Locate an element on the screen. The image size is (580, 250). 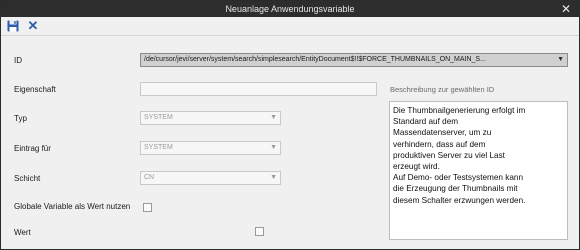
globale-variable-label: Globale Variable als Wert nutzen is located at coordinates (72, 206).